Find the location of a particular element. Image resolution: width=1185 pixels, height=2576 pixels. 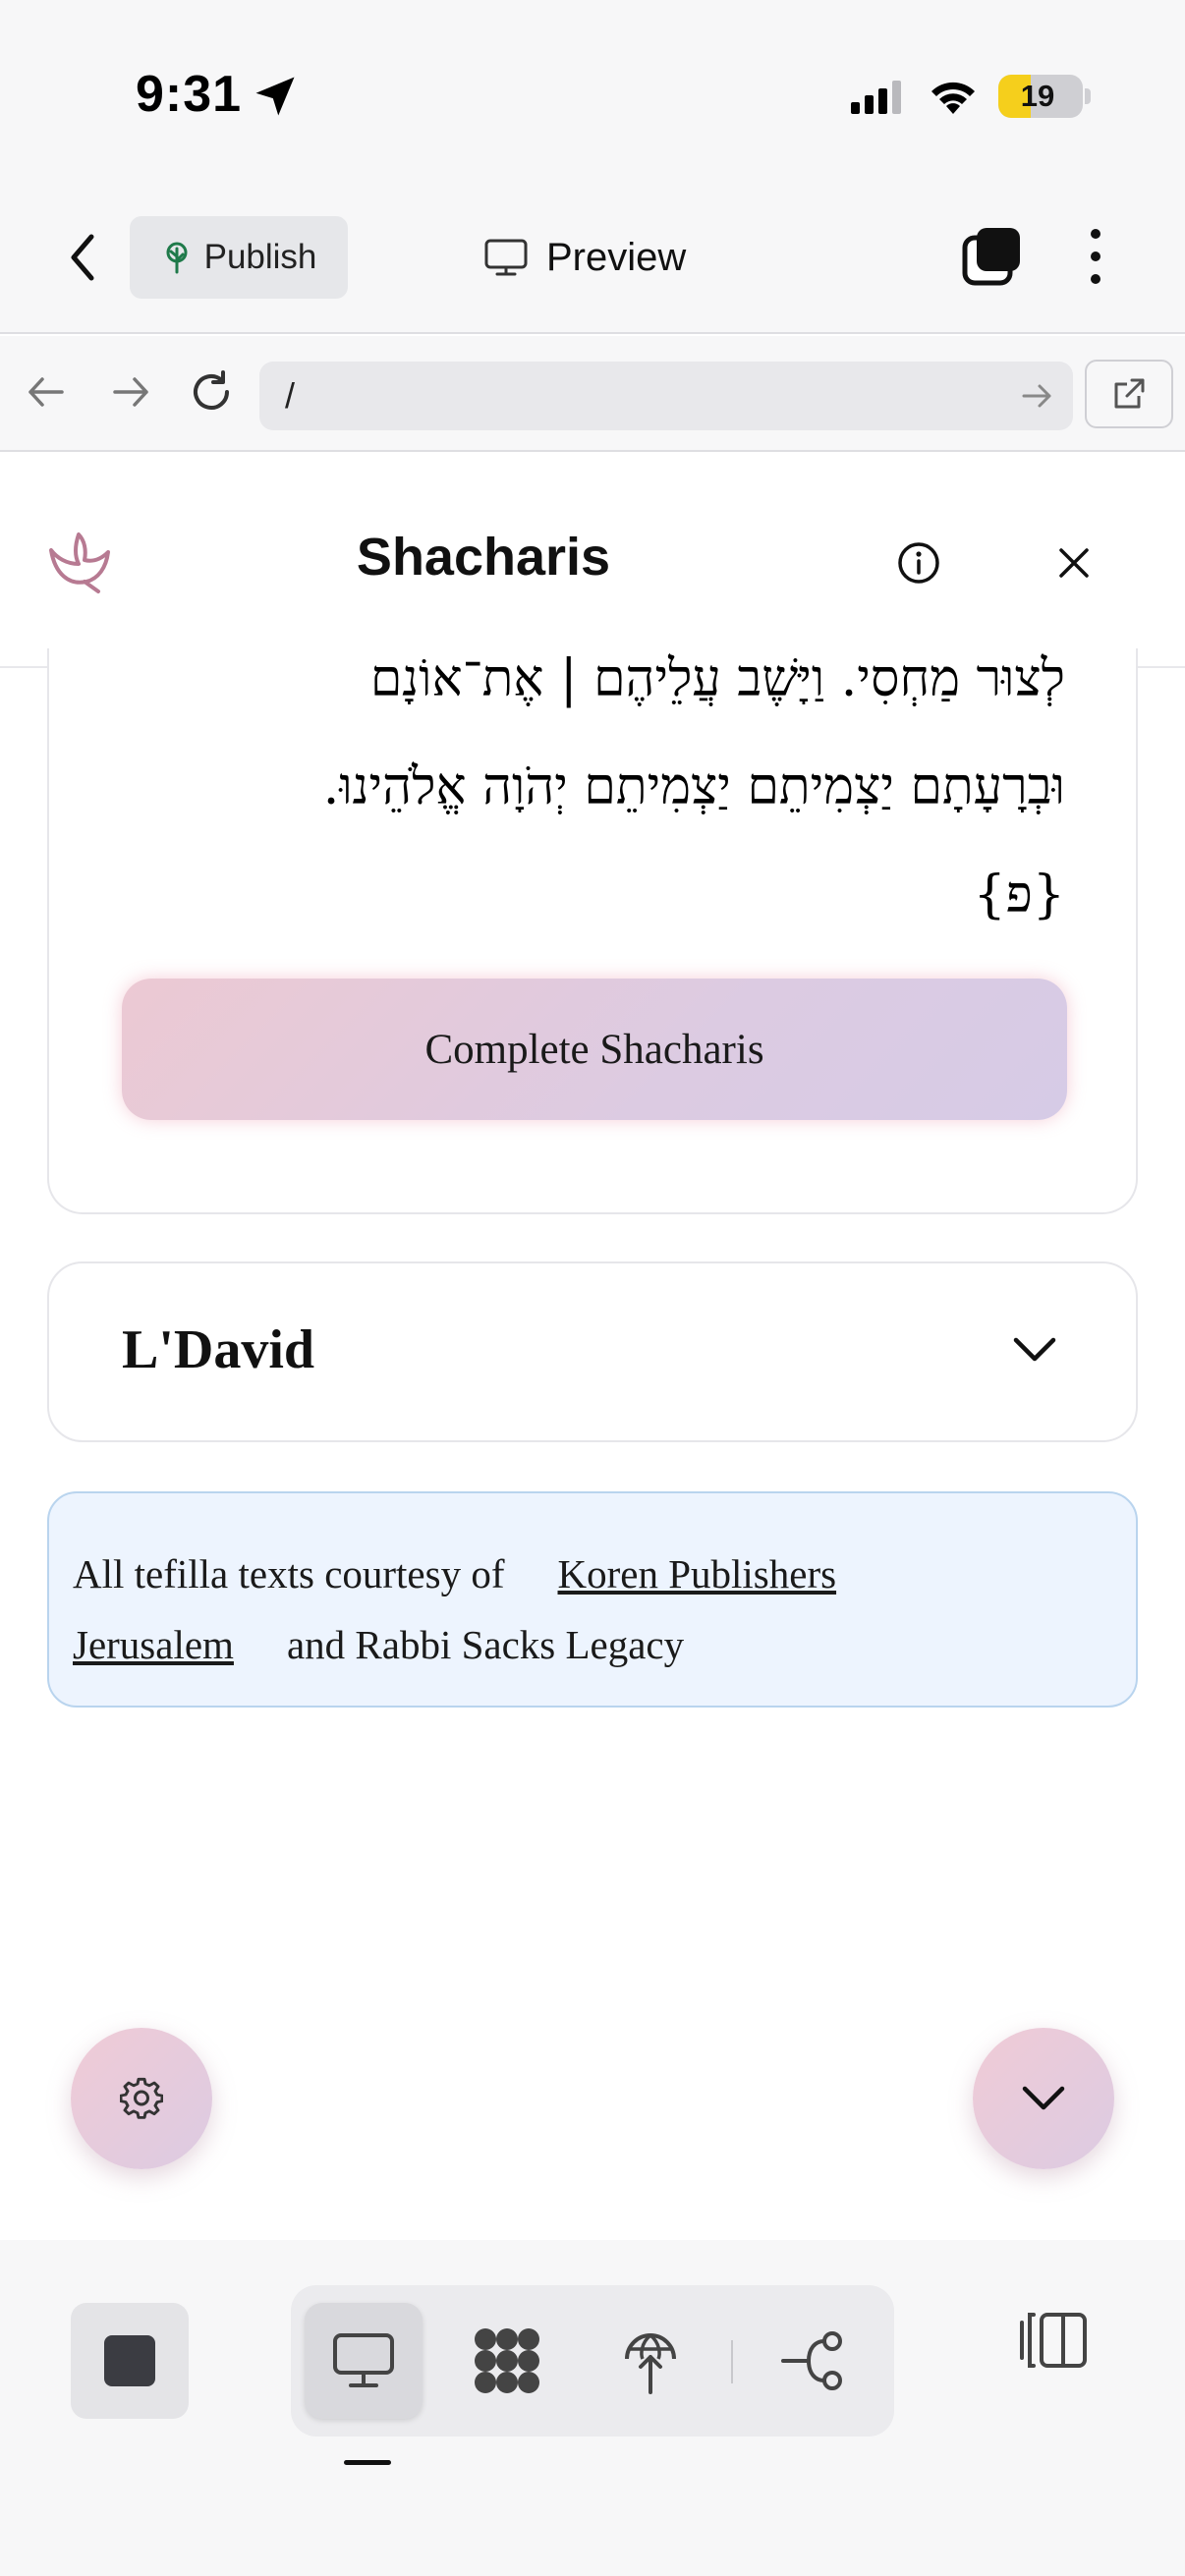

battery-icon: 19 is located at coordinates (1041, 96).